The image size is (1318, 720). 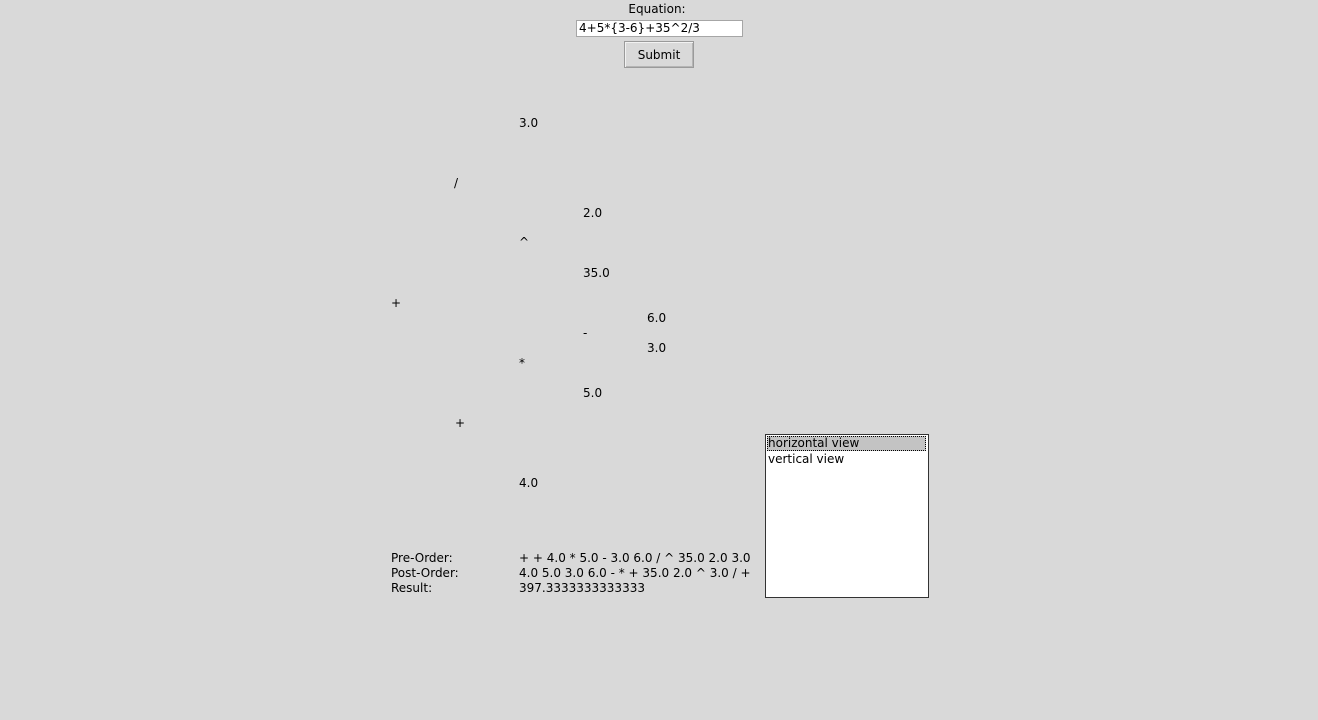 I want to click on tree-node-multiply: *, so click(x=522, y=363).